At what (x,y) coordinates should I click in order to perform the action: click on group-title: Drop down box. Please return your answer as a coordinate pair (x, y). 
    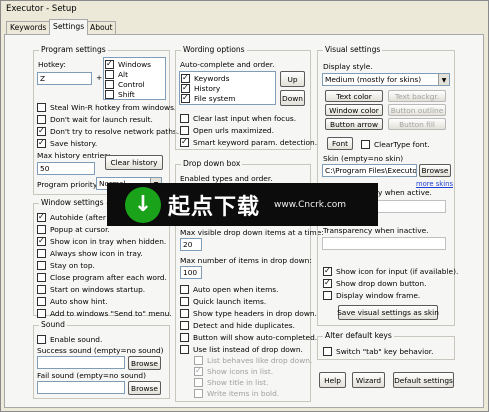
    Looking at the image, I should click on (212, 163).